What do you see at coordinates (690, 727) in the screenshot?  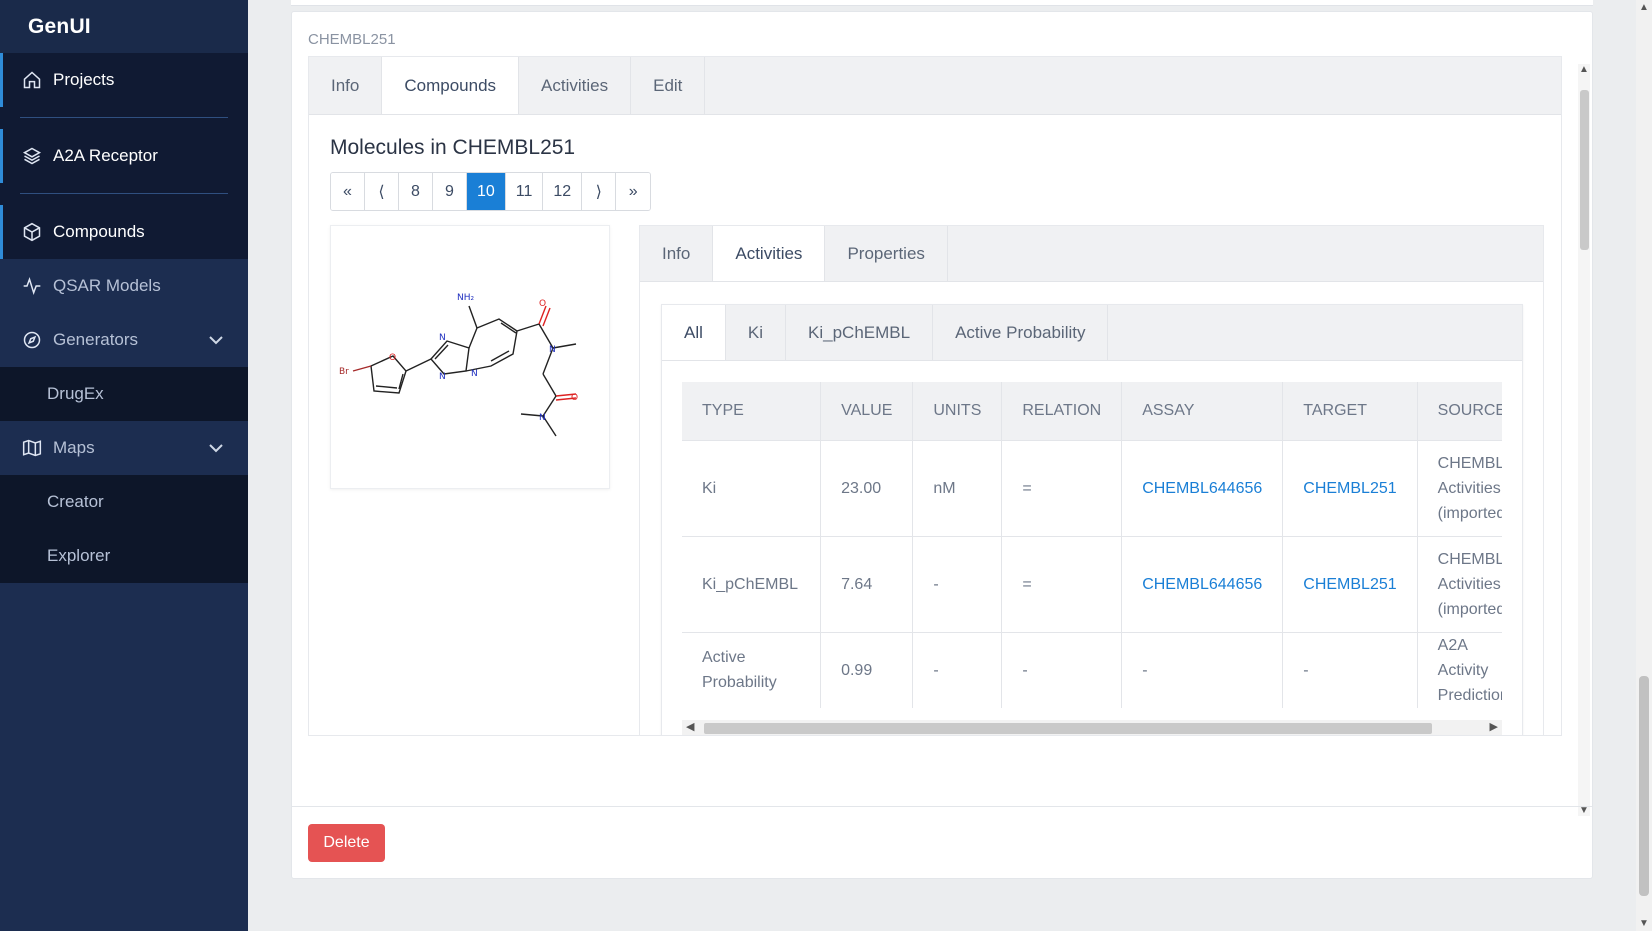 I see `scroll-left-icon: ◀` at bounding box center [690, 727].